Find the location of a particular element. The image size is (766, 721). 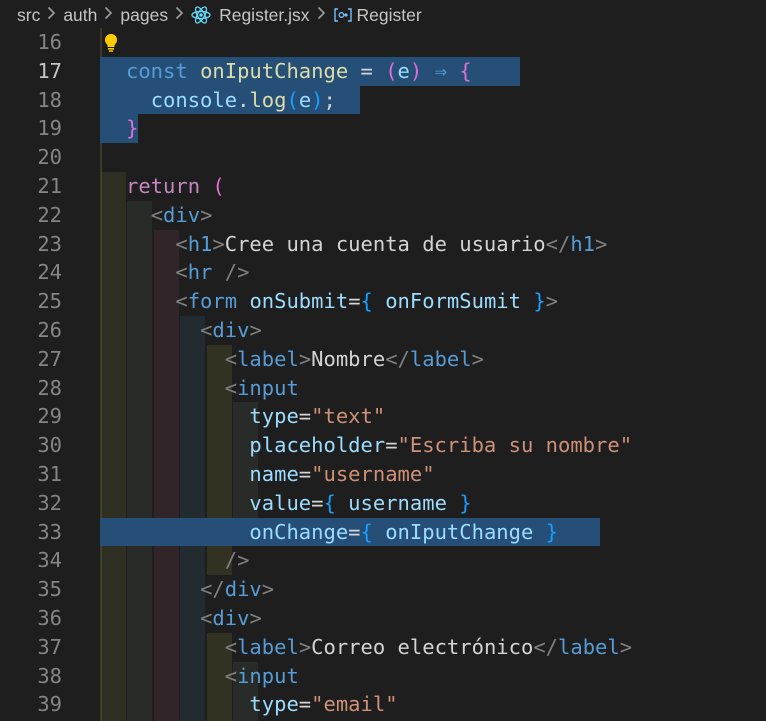

code-line: 35 </div> is located at coordinates (383, 589).